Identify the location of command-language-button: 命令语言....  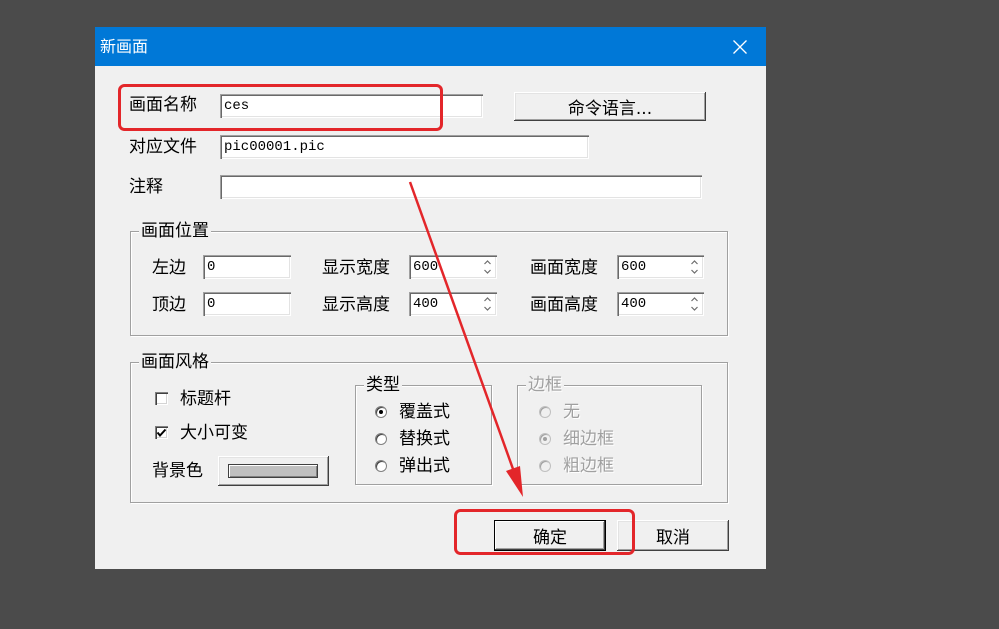
(610, 106).